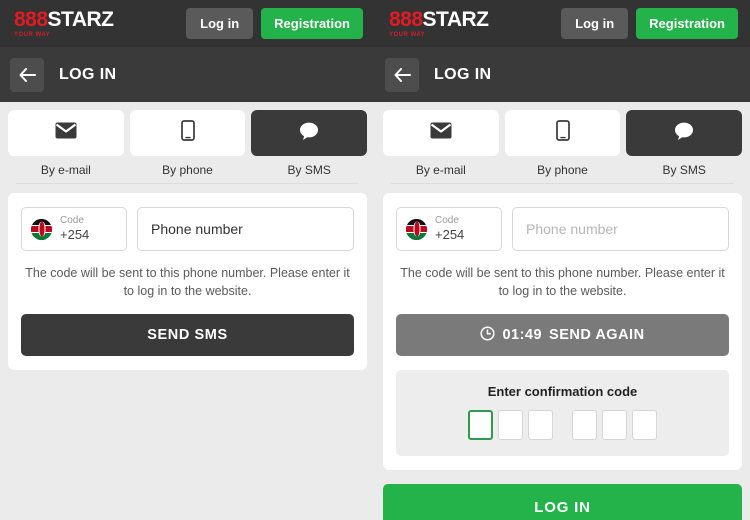 The width and height of the screenshot is (750, 520). Describe the element at coordinates (522, 335) in the screenshot. I see `resend-timer: 01:49` at that location.